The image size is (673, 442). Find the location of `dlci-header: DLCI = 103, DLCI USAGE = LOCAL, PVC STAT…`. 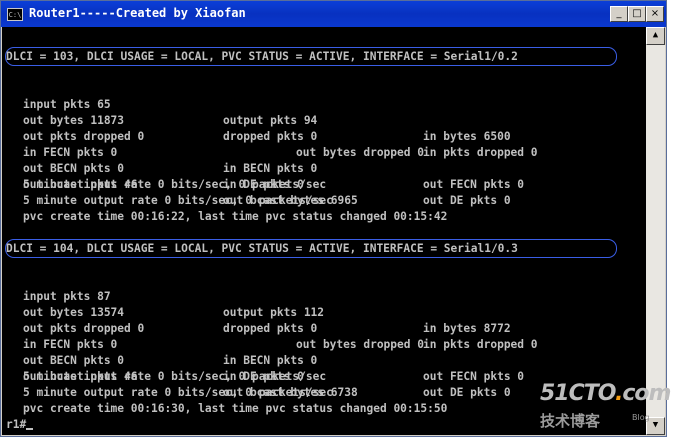

dlci-header: DLCI = 103, DLCI USAGE = LOCAL, PVC STAT… is located at coordinates (262, 56).